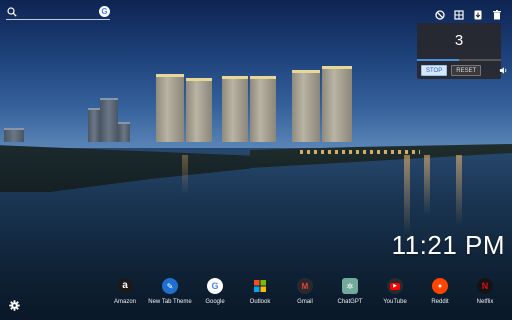  What do you see at coordinates (170, 302) in the screenshot?
I see `shortcut-label: New Tab Theme` at bounding box center [170, 302].